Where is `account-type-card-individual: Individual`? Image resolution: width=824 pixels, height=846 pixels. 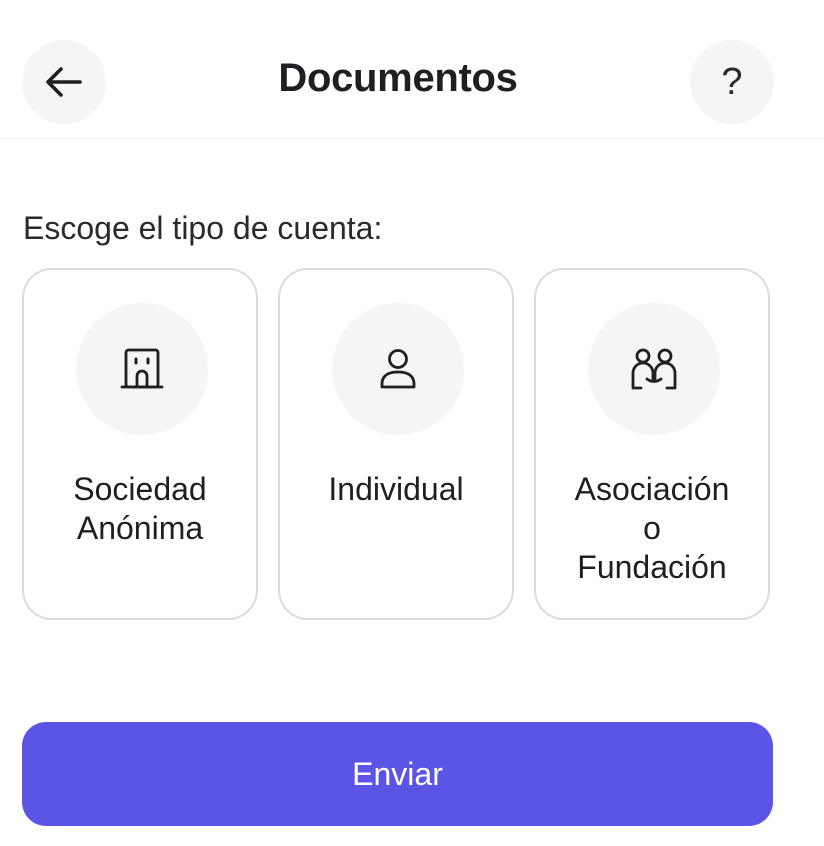
account-type-card-individual: Individual is located at coordinates (396, 444).